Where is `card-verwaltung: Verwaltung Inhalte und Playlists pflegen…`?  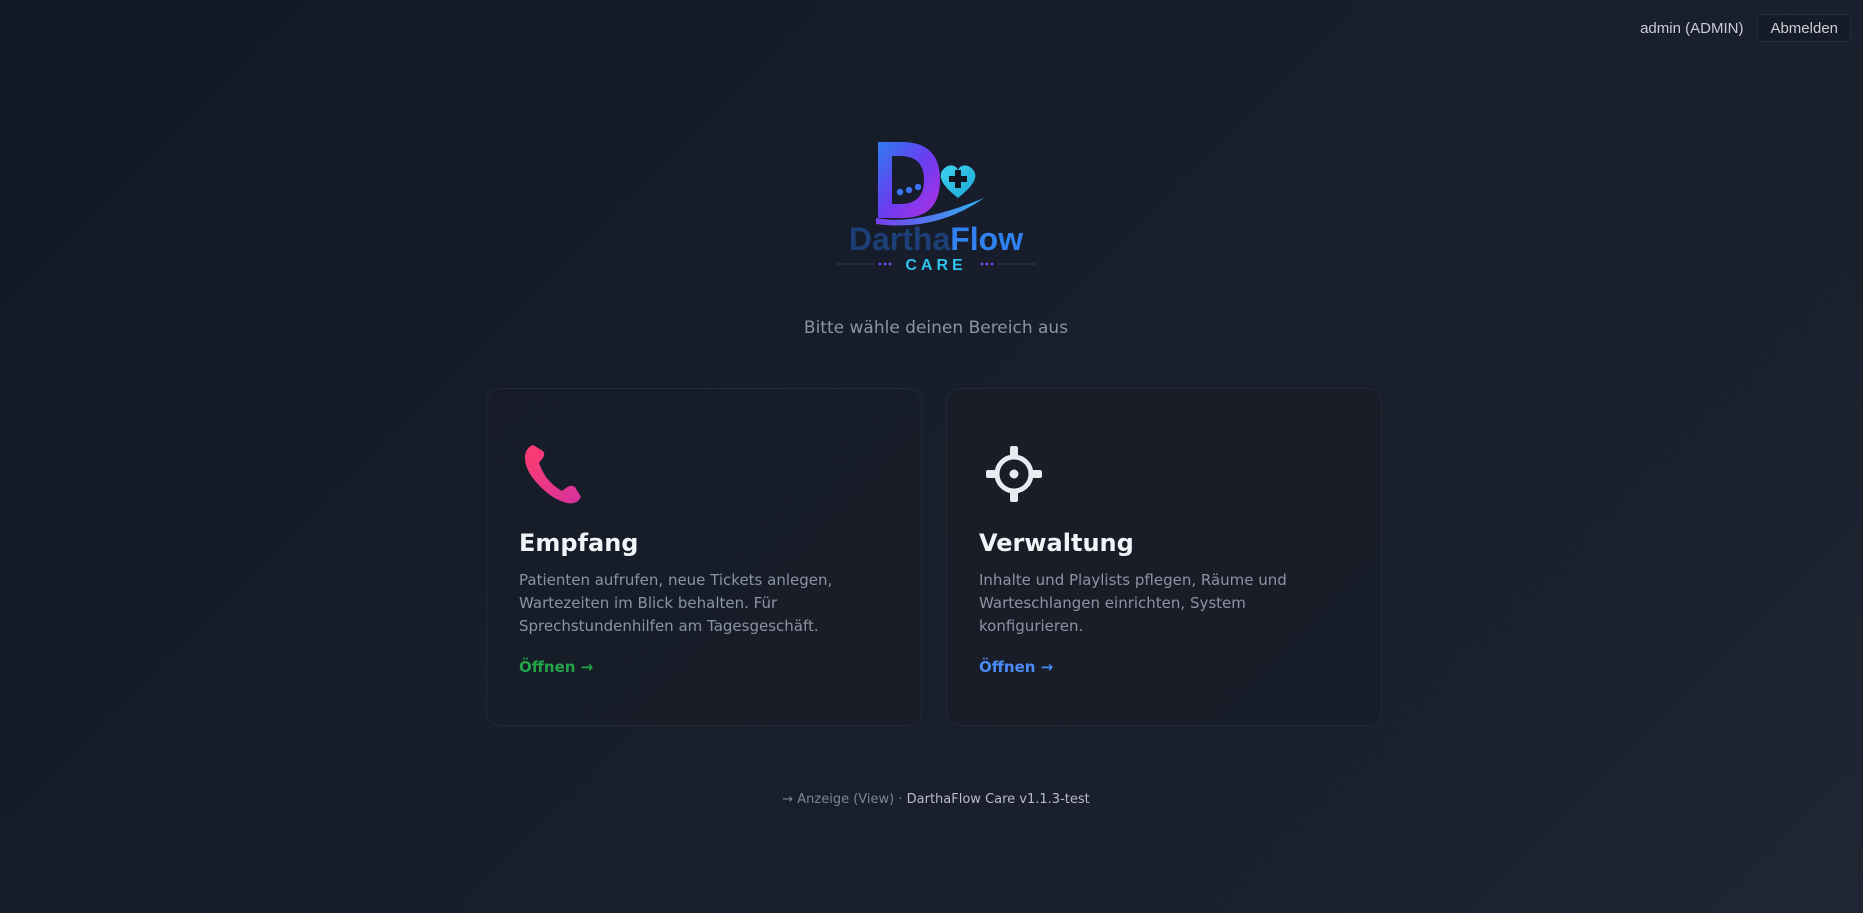
card-verwaltung: Verwaltung Inhalte und Playlists pflegen… is located at coordinates (1164, 557).